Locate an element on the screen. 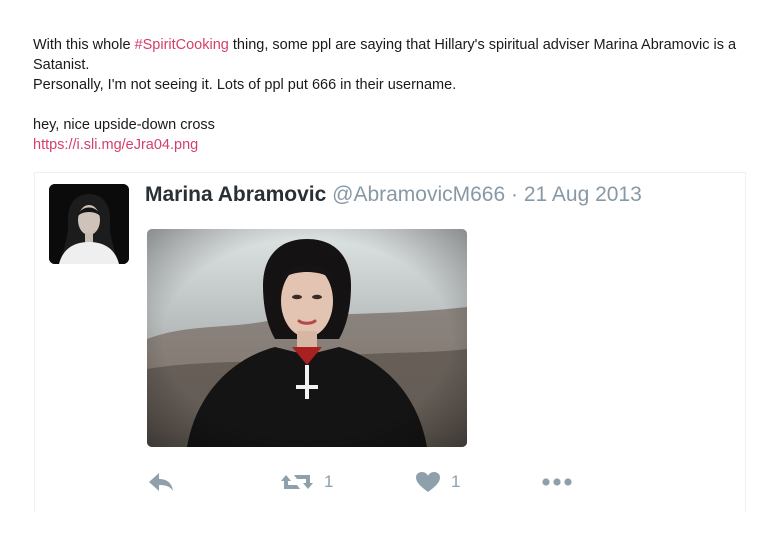 This screenshot has height=547, width=782. retweet-count: 1 is located at coordinates (329, 481).